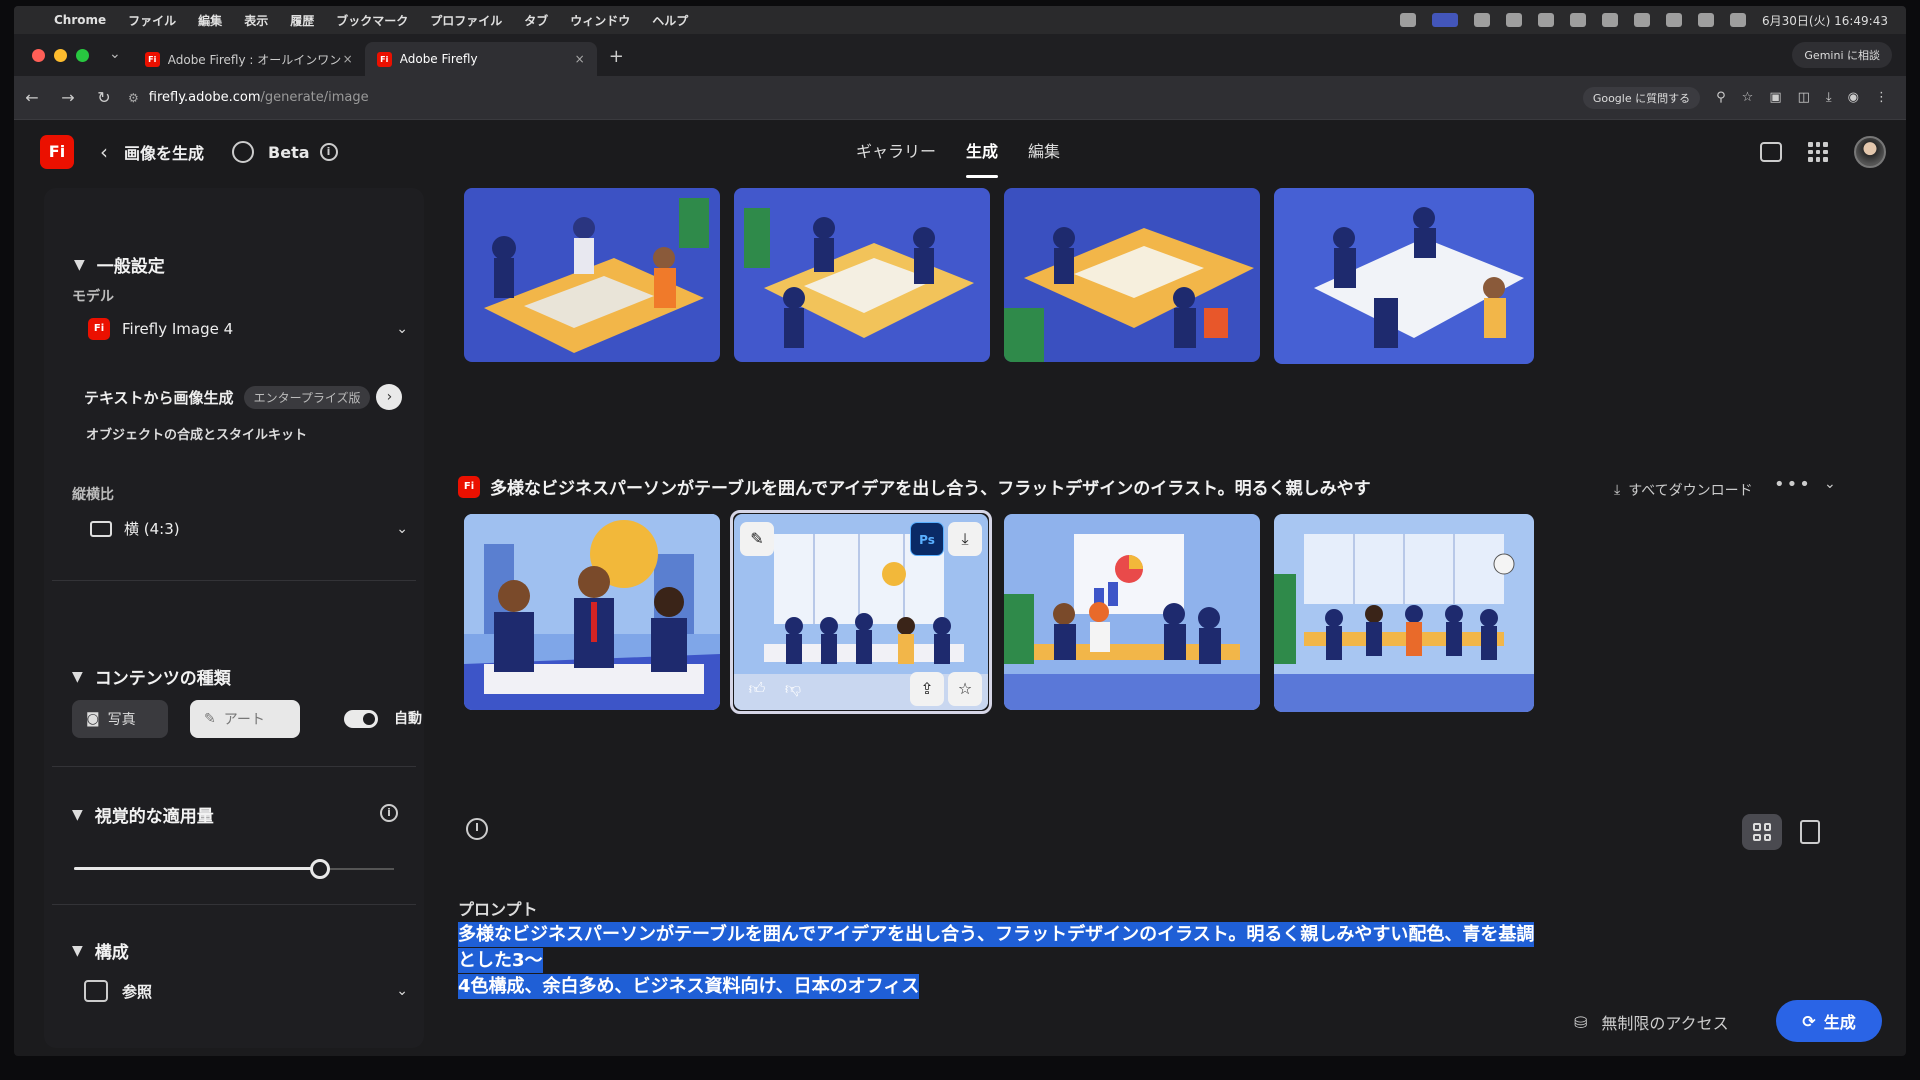 Image resolution: width=1920 pixels, height=1080 pixels. Describe the element at coordinates (1706, 20) in the screenshot. I see `battery-icon` at that location.